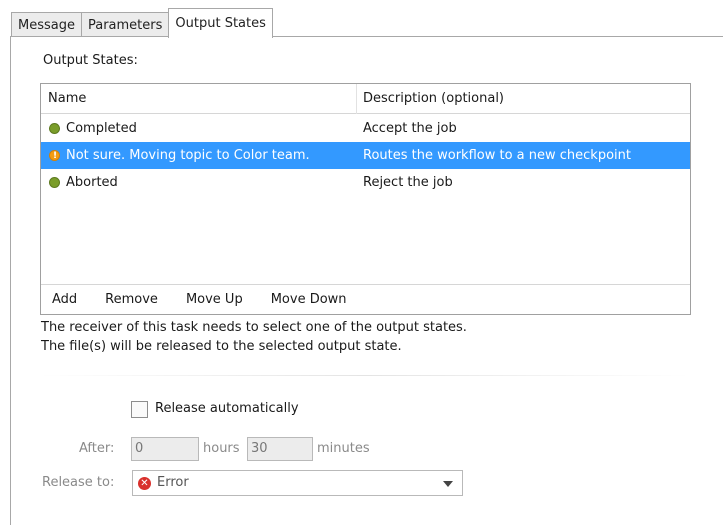  Describe the element at coordinates (92, 182) in the screenshot. I see `row-name: Aborted` at that location.